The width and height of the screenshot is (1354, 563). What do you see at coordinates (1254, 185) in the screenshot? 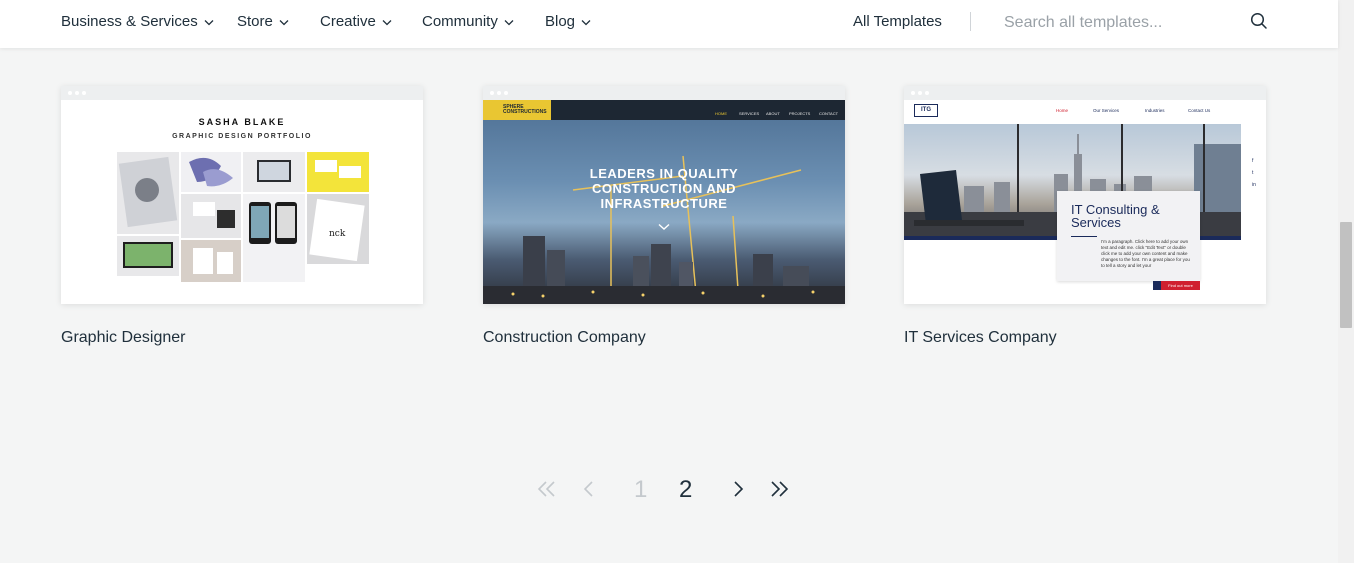
I see `linkedin-icon: in` at bounding box center [1254, 185].